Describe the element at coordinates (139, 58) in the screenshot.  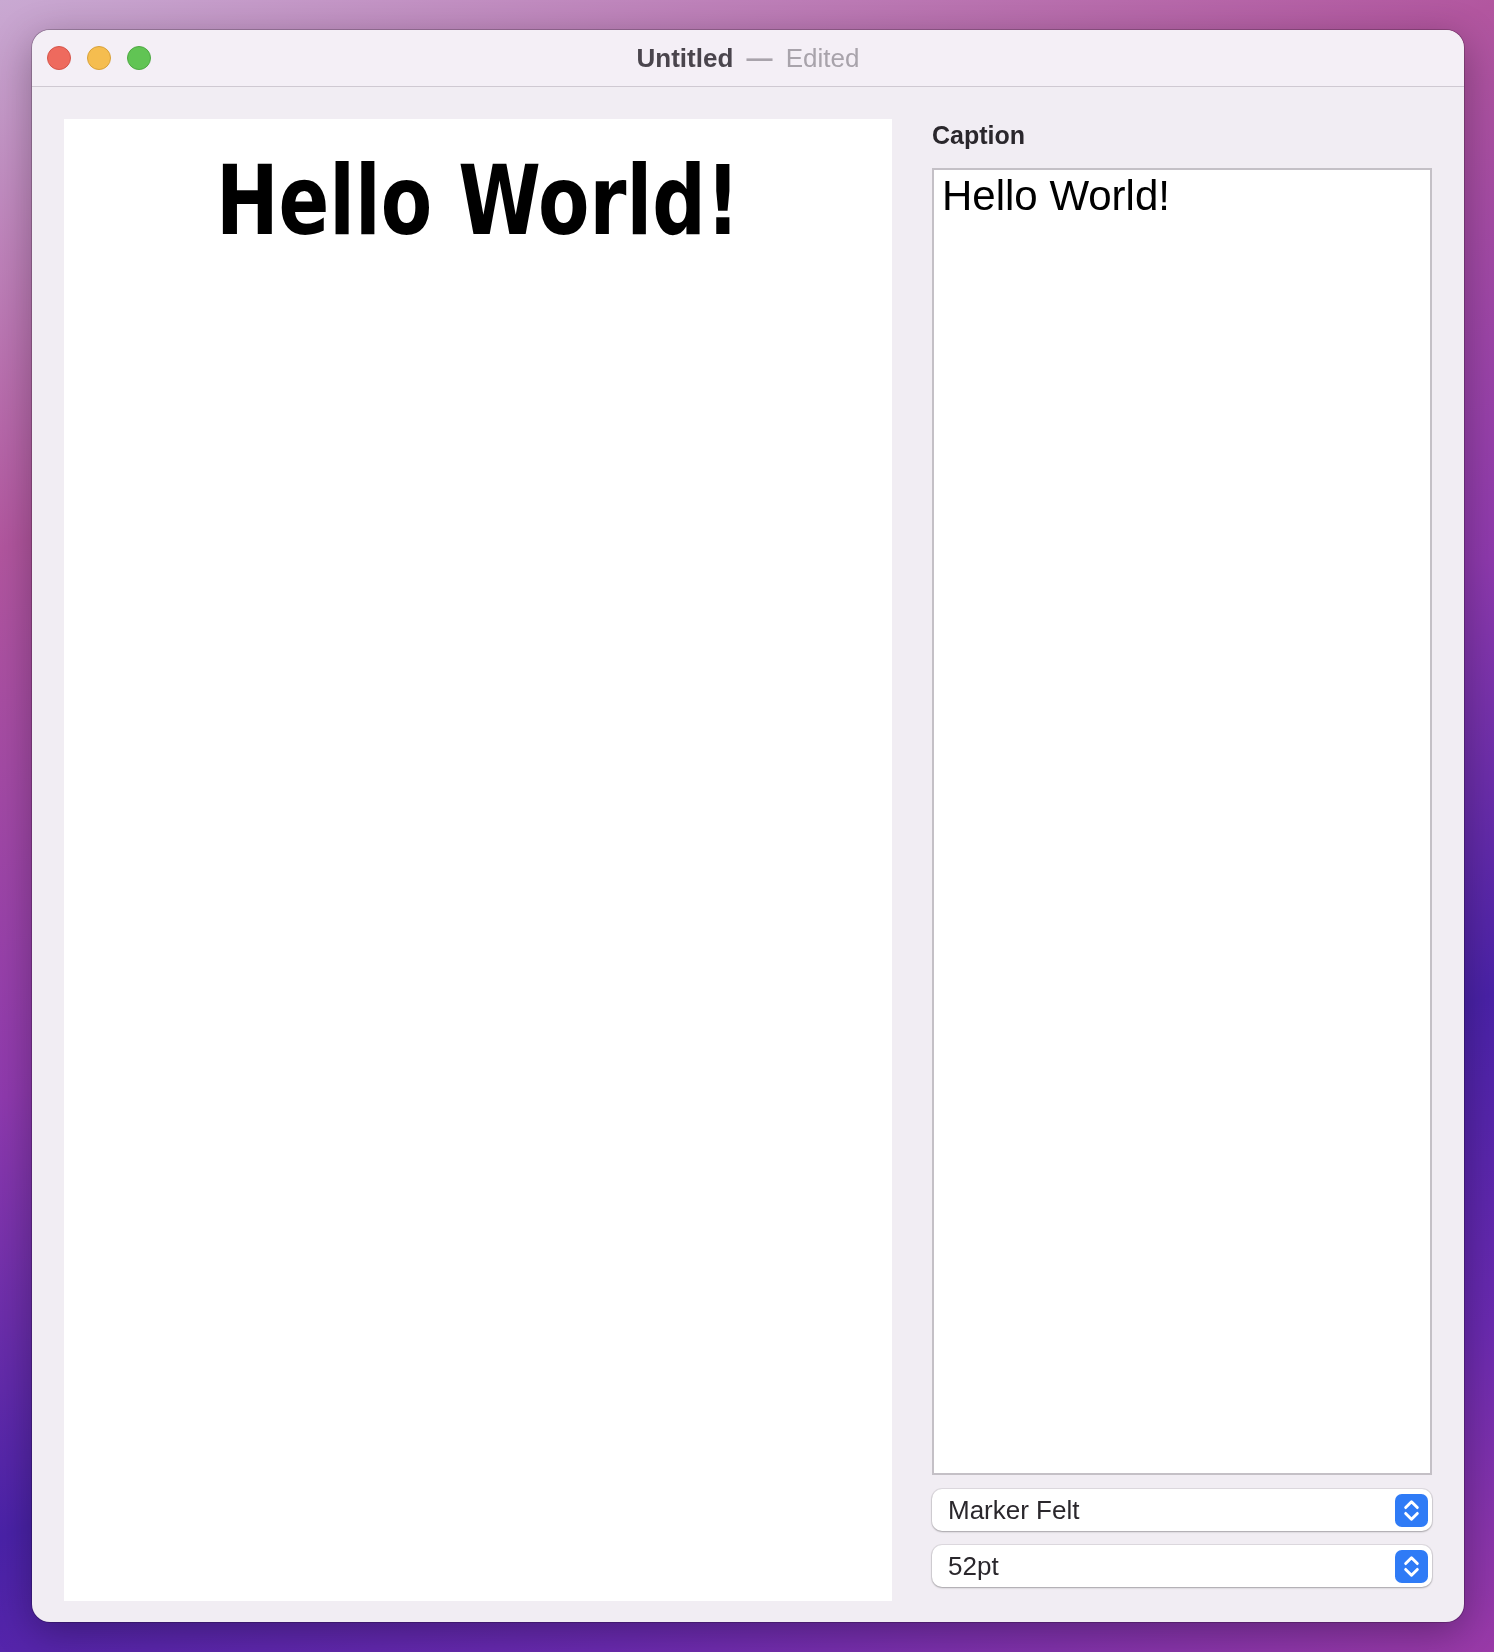
I see `zoom-icon` at that location.